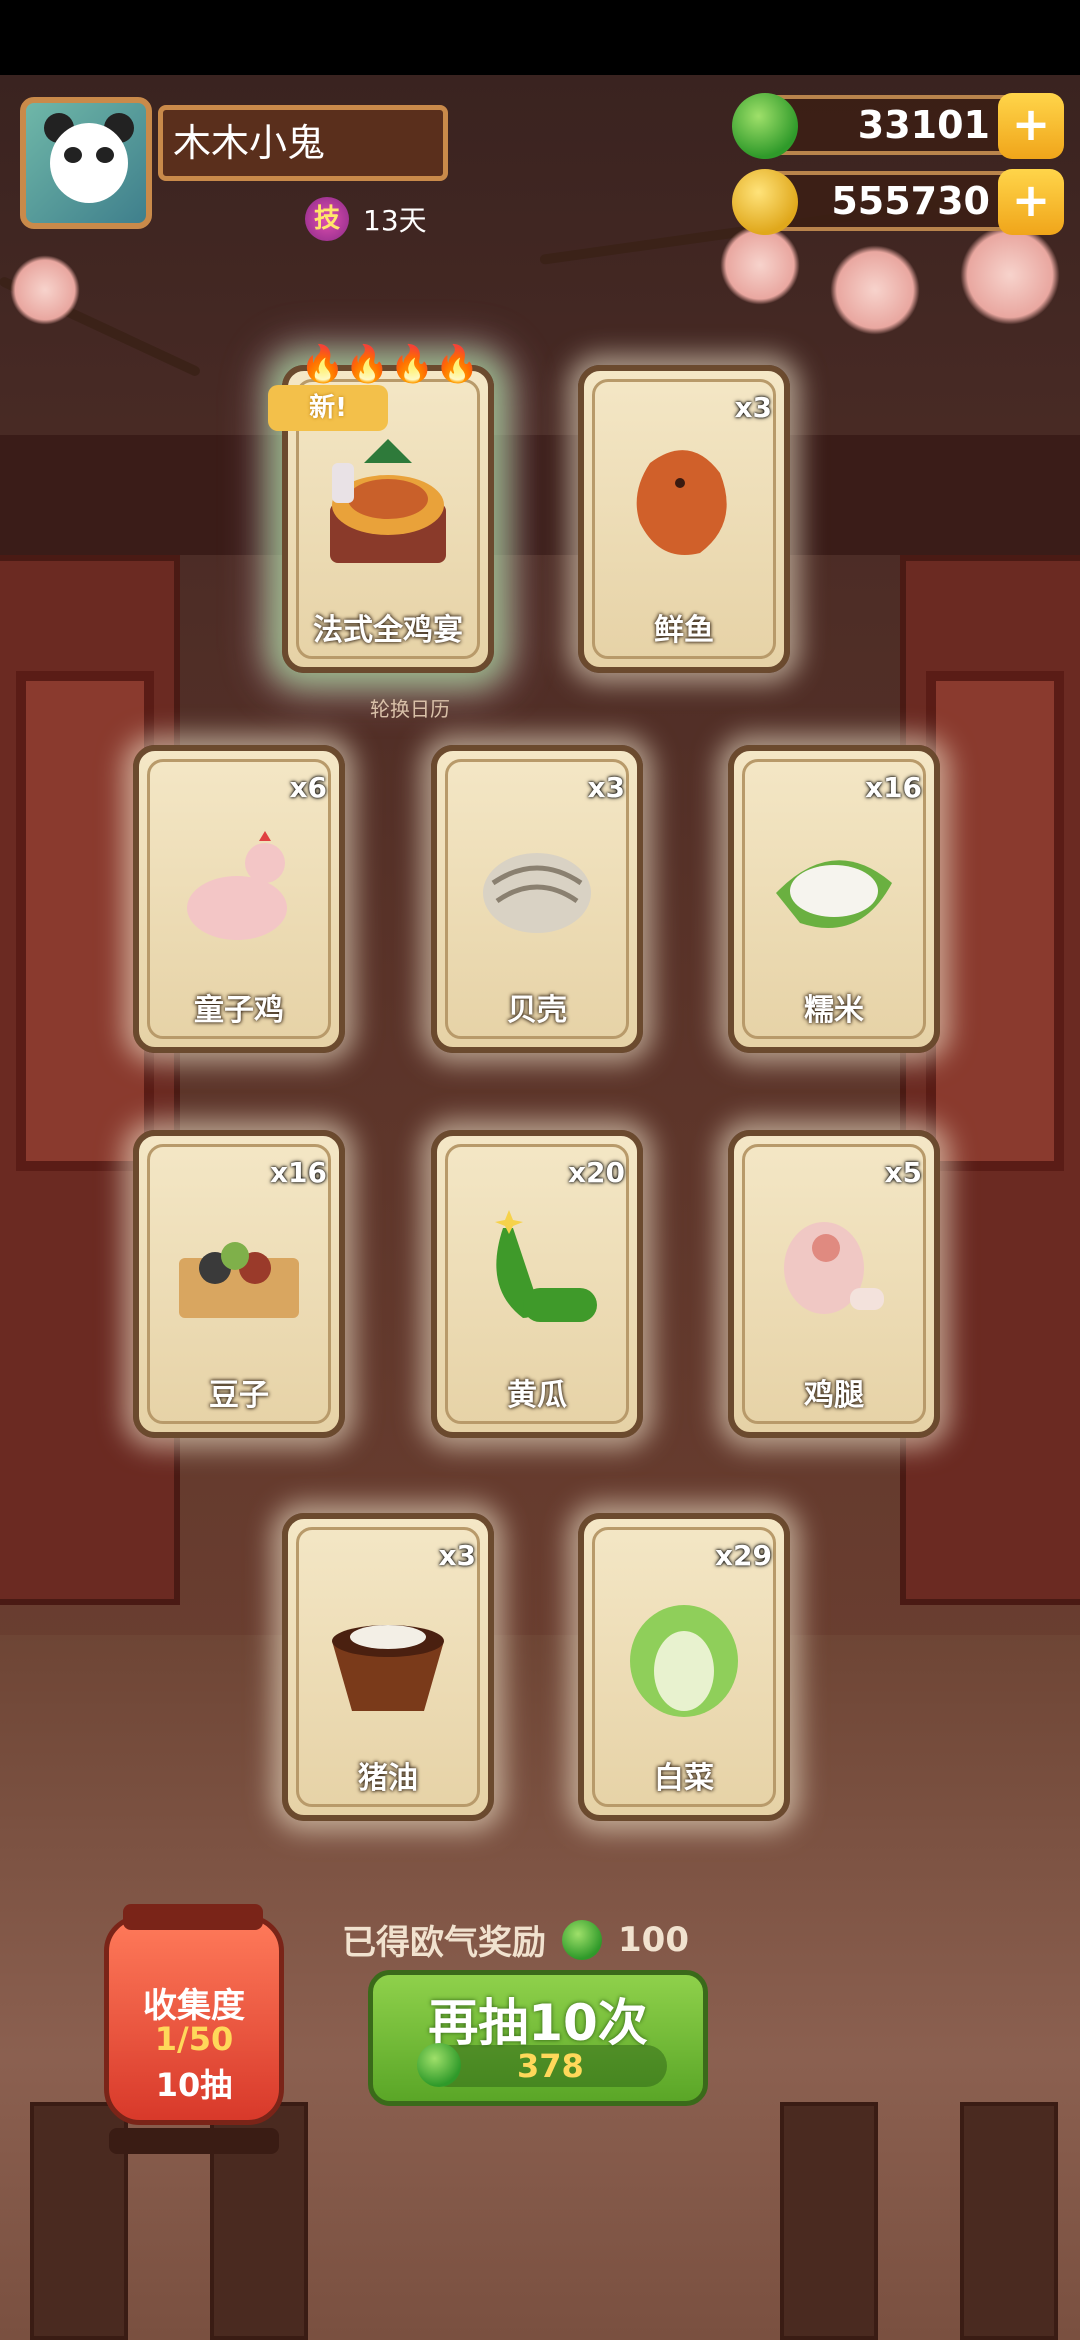  I want to click on shell-icon, so click(537, 893).